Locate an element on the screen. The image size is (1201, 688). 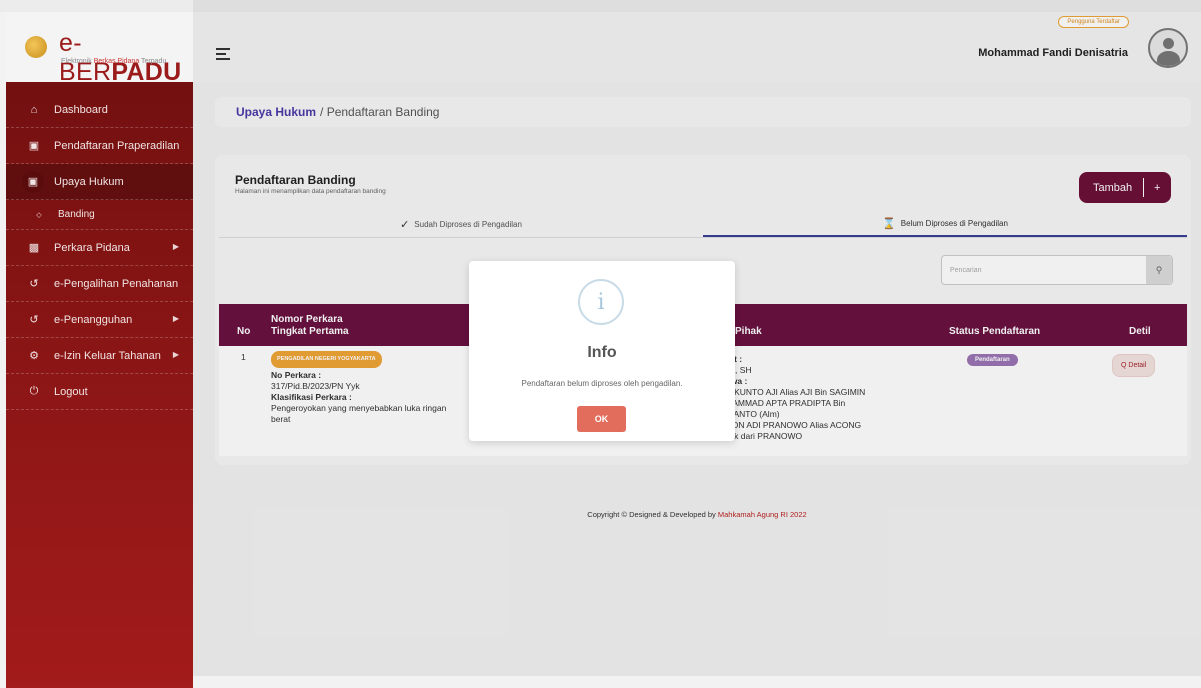
court-logo-icon is located at coordinates (36, 47).